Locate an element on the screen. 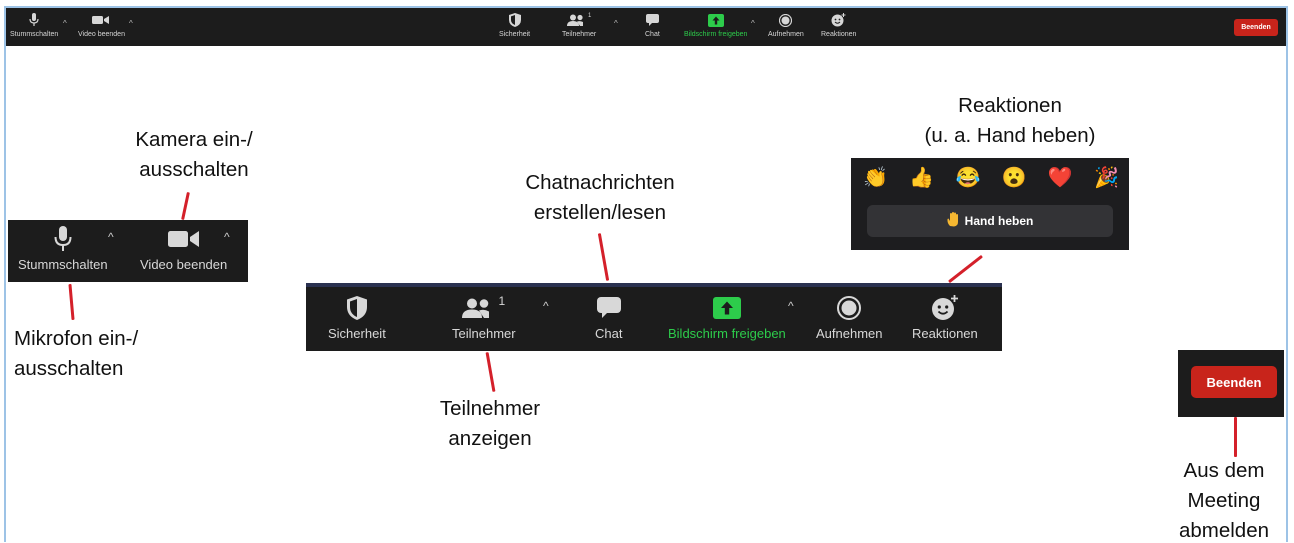 Image resolution: width=1294 pixels, height=543 pixels. stop-video-button-enlarged: Video beenden is located at coordinates (183, 248).